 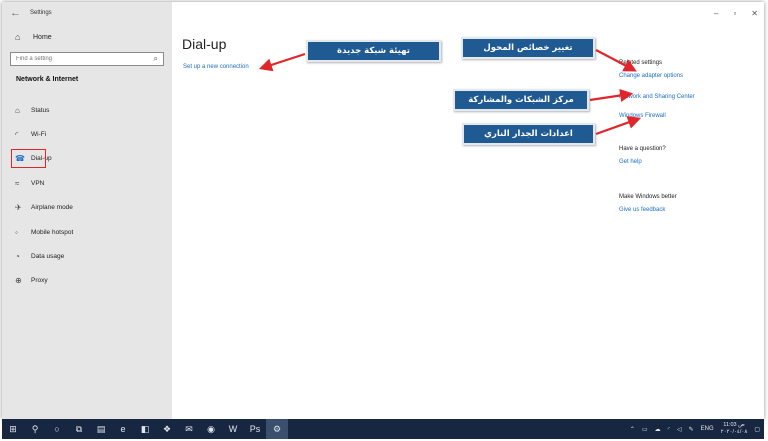 I want to click on file-explorer-icon: ▤, so click(x=101, y=429).